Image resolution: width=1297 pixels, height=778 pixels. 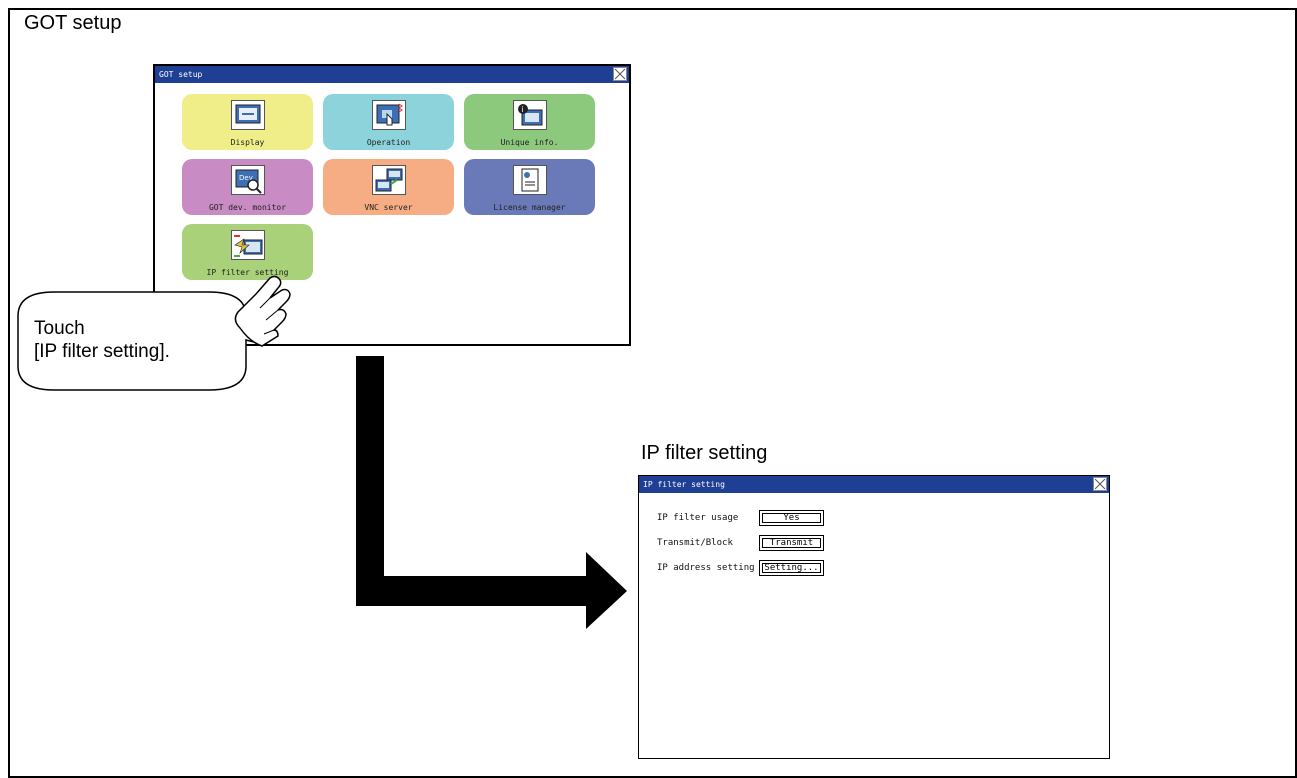 I want to click on transmit-block-label: Transmit/Block, so click(x=695, y=543).